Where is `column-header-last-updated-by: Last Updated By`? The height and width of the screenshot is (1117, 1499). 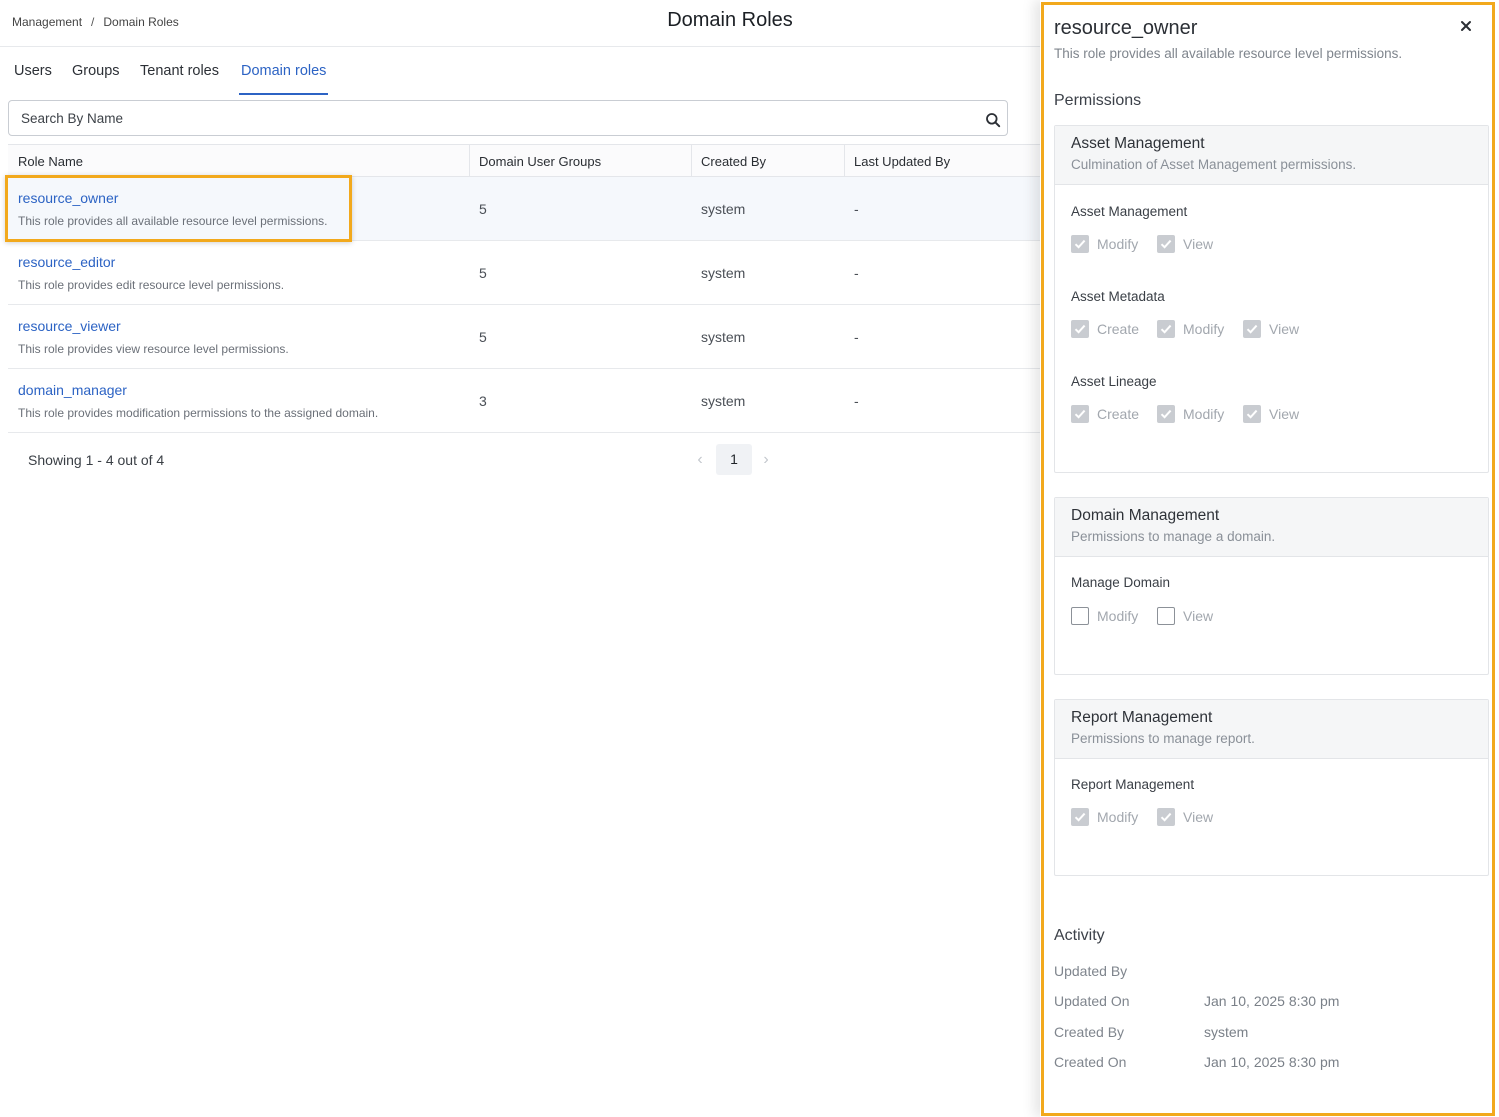 column-header-last-updated-by: Last Updated By is located at coordinates (902, 161).